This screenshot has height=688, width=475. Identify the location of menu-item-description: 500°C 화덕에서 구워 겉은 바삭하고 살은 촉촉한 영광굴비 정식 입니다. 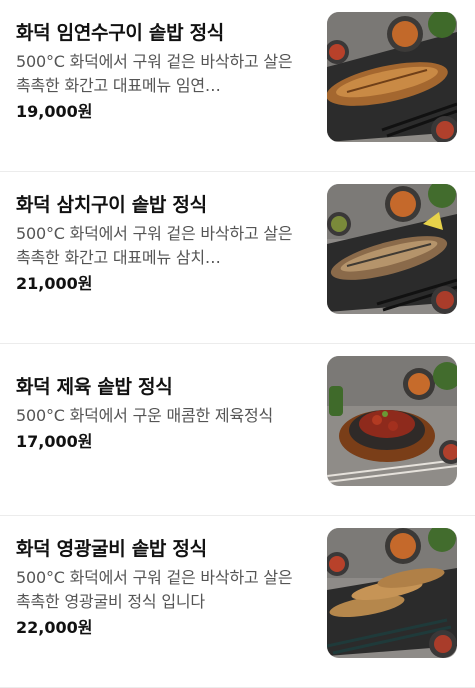
(154, 589).